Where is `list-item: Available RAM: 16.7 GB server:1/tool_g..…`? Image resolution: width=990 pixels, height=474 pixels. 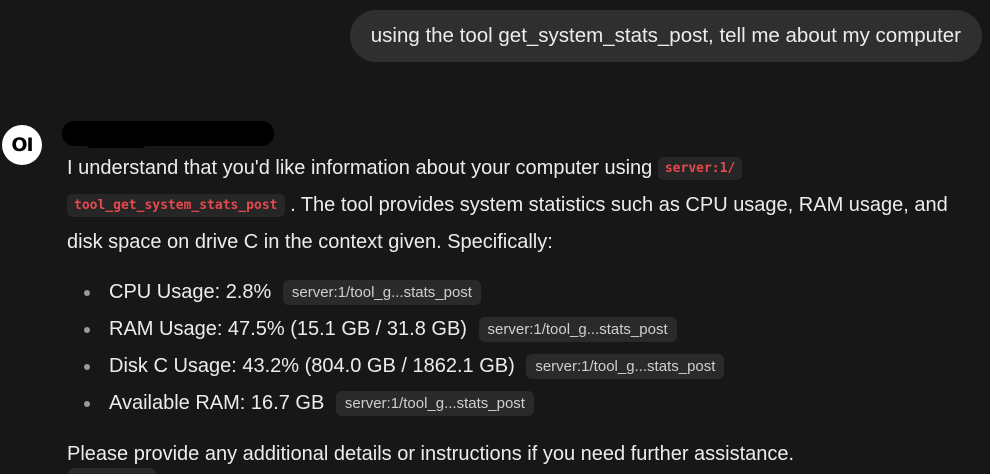 list-item: Available RAM: 16.7 GB server:1/tool_g..… is located at coordinates (522, 404).